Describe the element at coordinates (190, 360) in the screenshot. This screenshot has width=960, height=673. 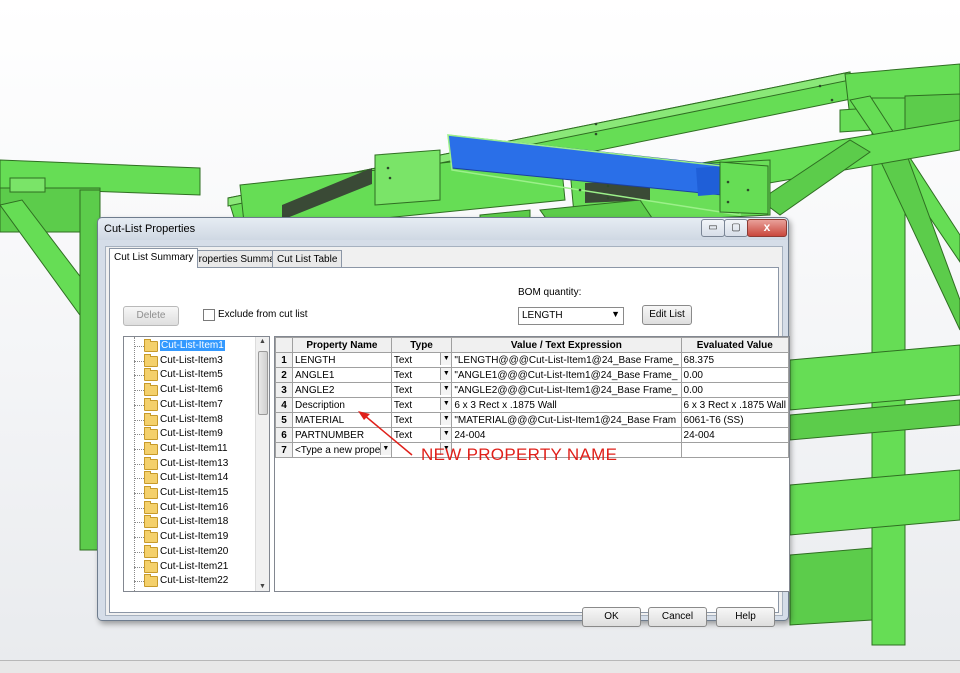
I see `tree-item: Cut-List-Item3` at that location.